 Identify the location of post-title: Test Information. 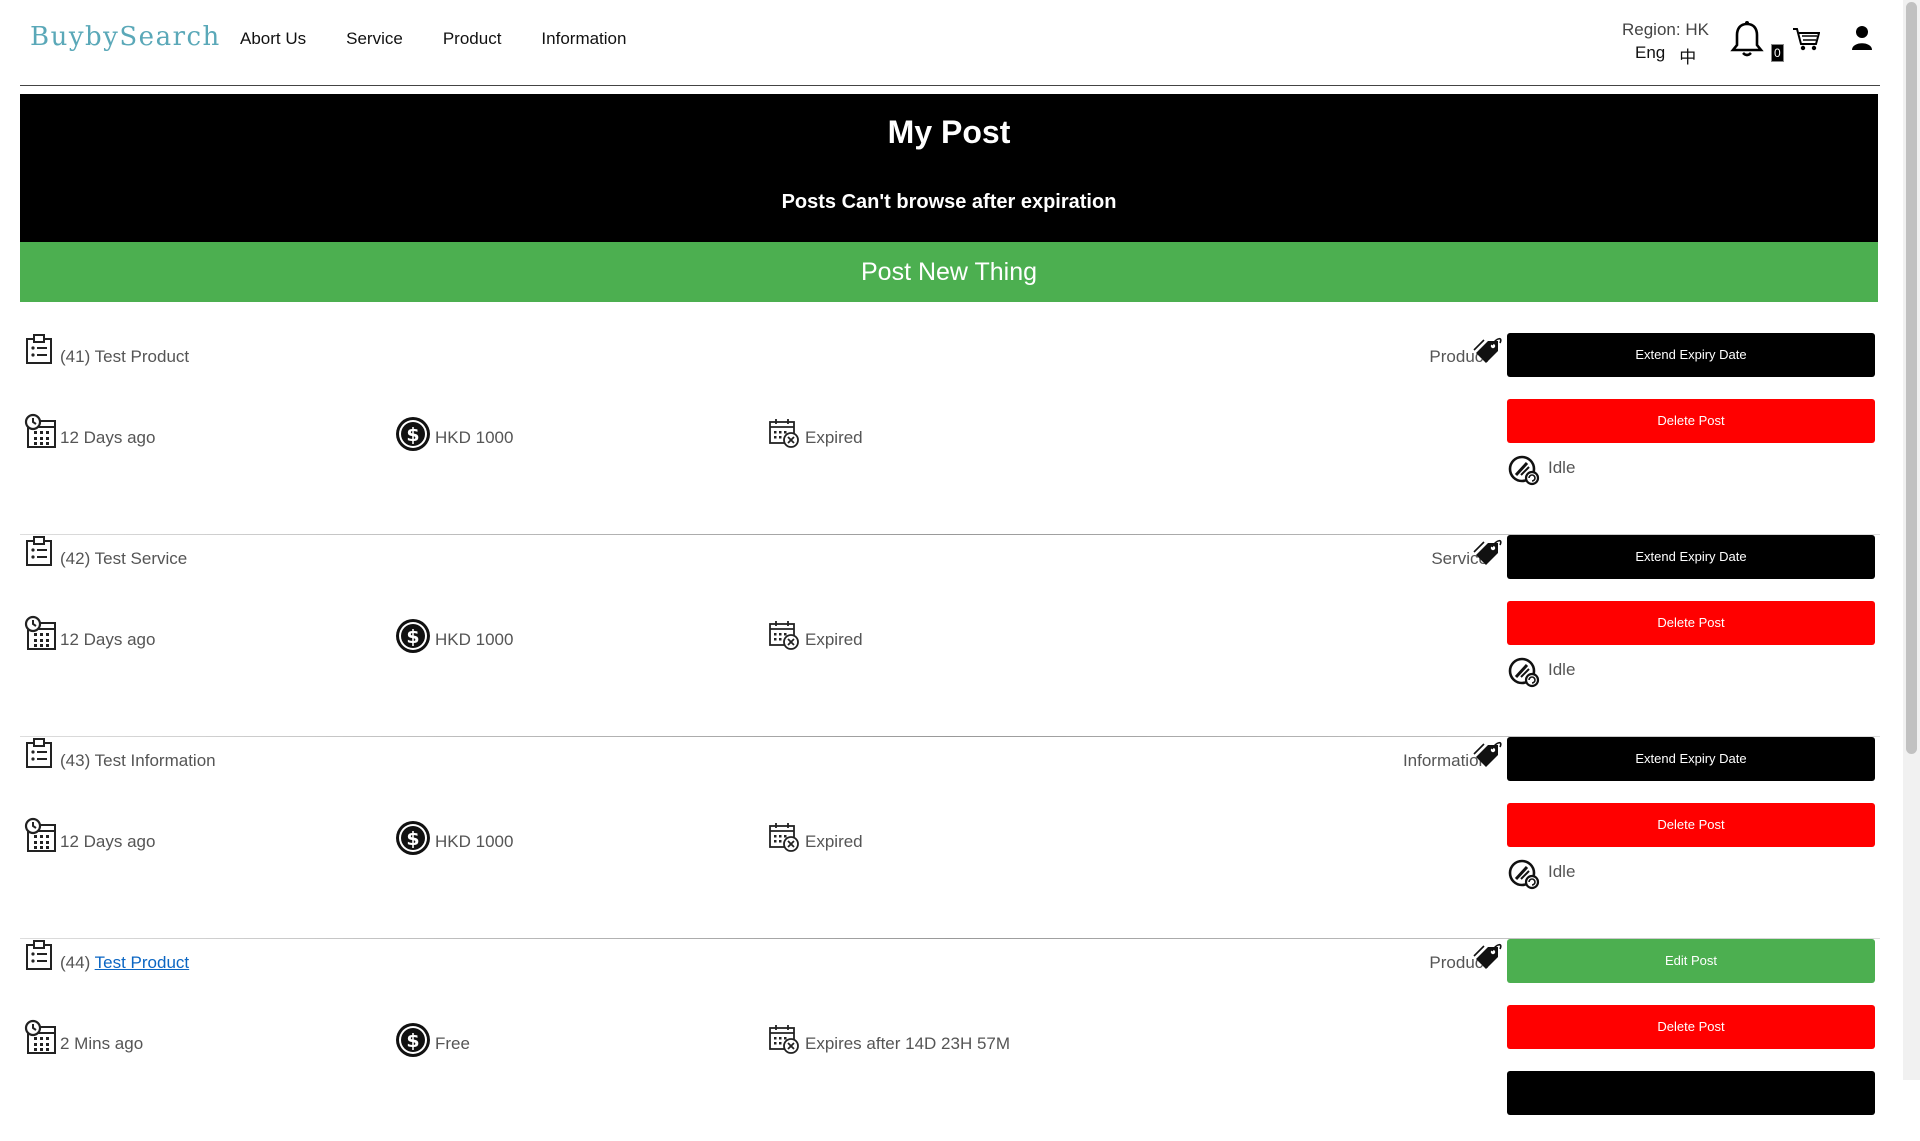
(155, 760).